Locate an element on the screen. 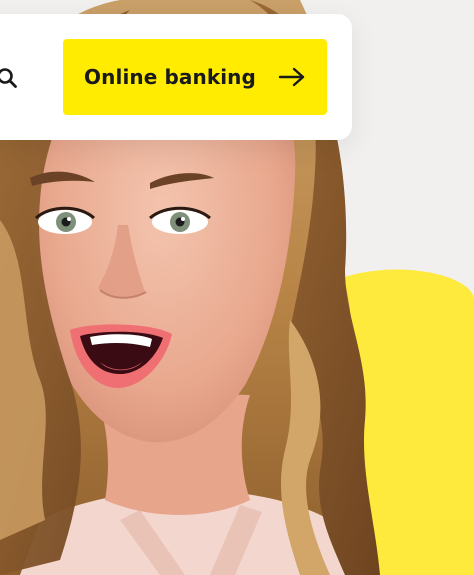 The width and height of the screenshot is (474, 575). arrow-right-icon is located at coordinates (292, 77).